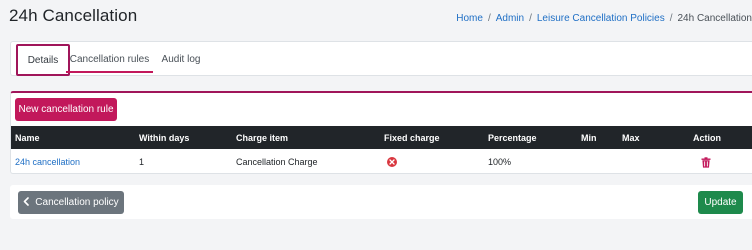  I want to click on cell-action, so click(706, 162).